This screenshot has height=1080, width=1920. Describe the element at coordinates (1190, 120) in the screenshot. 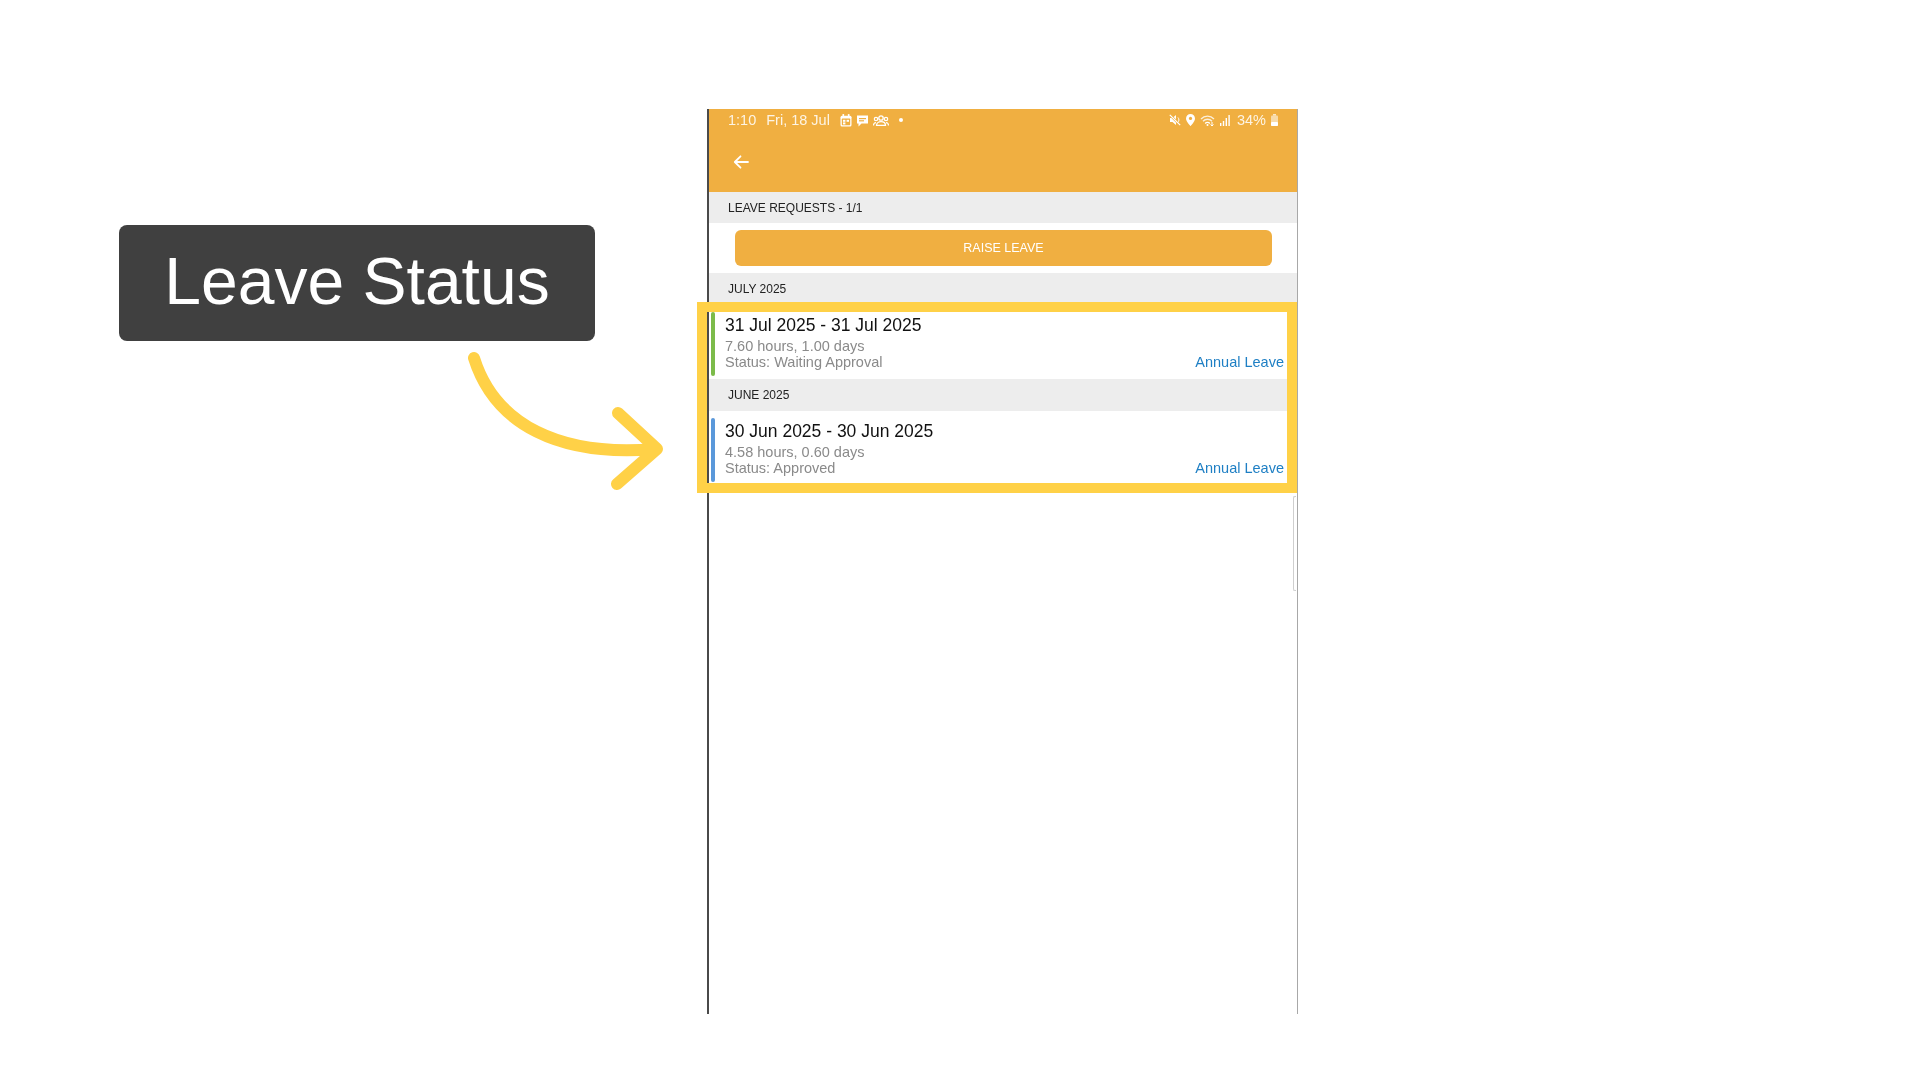

I see `location-pin-icon` at that location.